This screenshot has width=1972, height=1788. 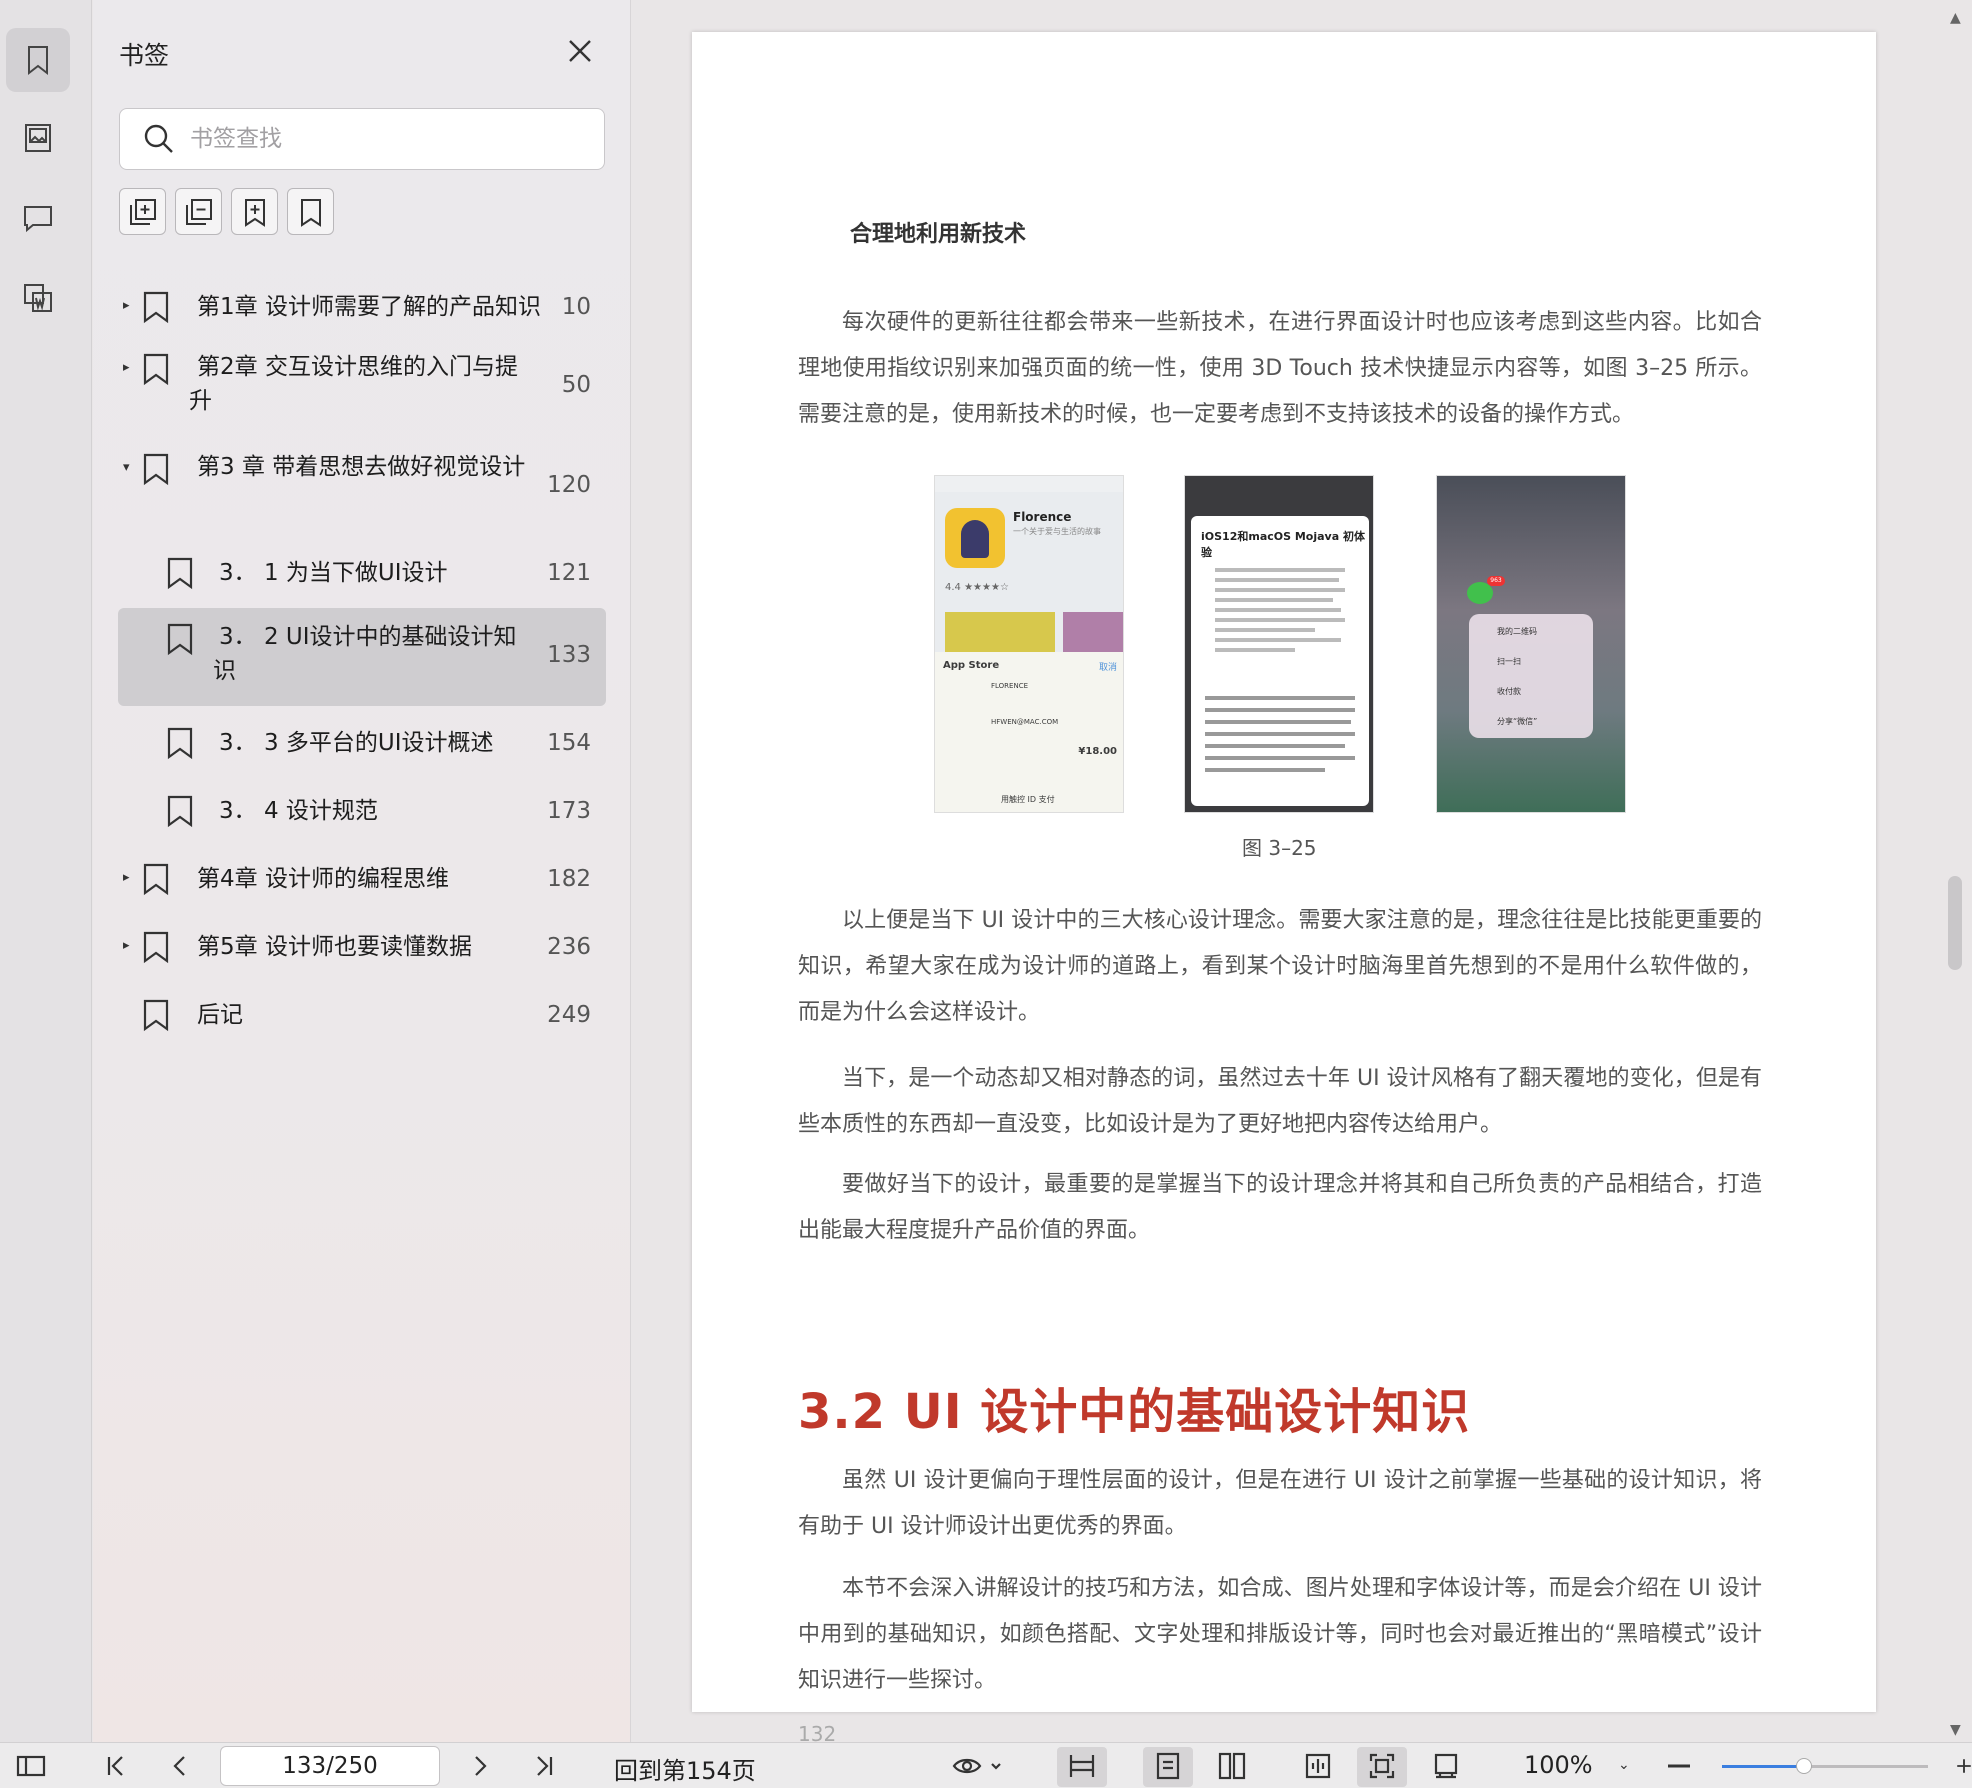 I want to click on fit-page-button, so click(x=1382, y=1766).